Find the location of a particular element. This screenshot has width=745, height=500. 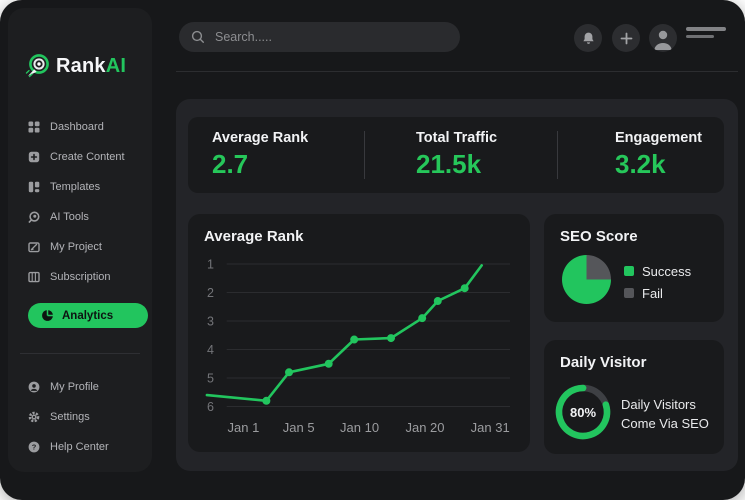

legend-item-success: Success is located at coordinates (657, 271).